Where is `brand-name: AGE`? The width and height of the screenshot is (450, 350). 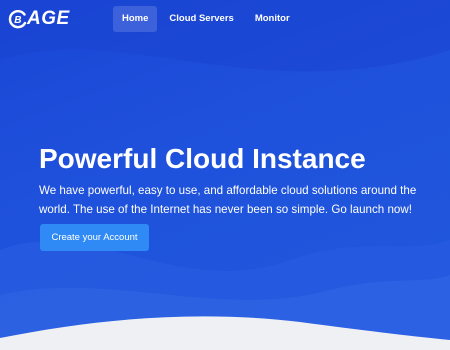 brand-name: AGE is located at coordinates (48, 18).